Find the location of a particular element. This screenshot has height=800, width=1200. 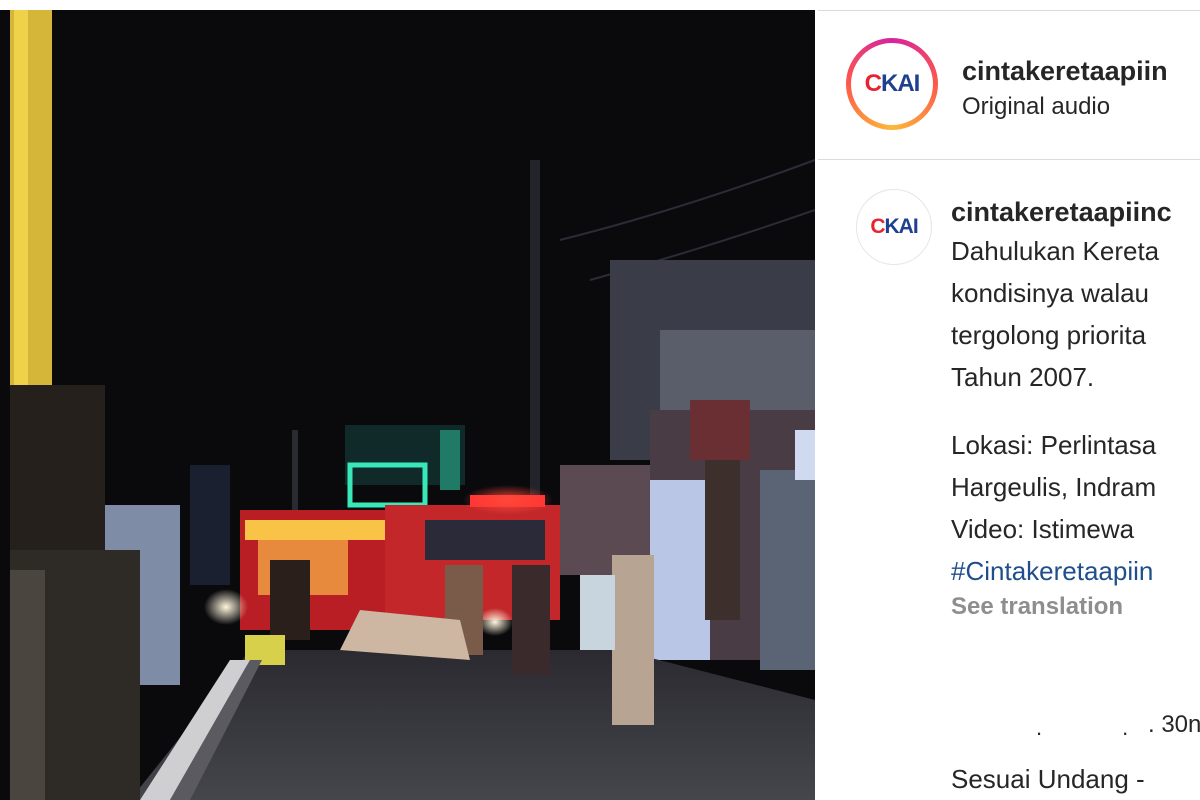

story-avatar: CKAI is located at coordinates (892, 84).